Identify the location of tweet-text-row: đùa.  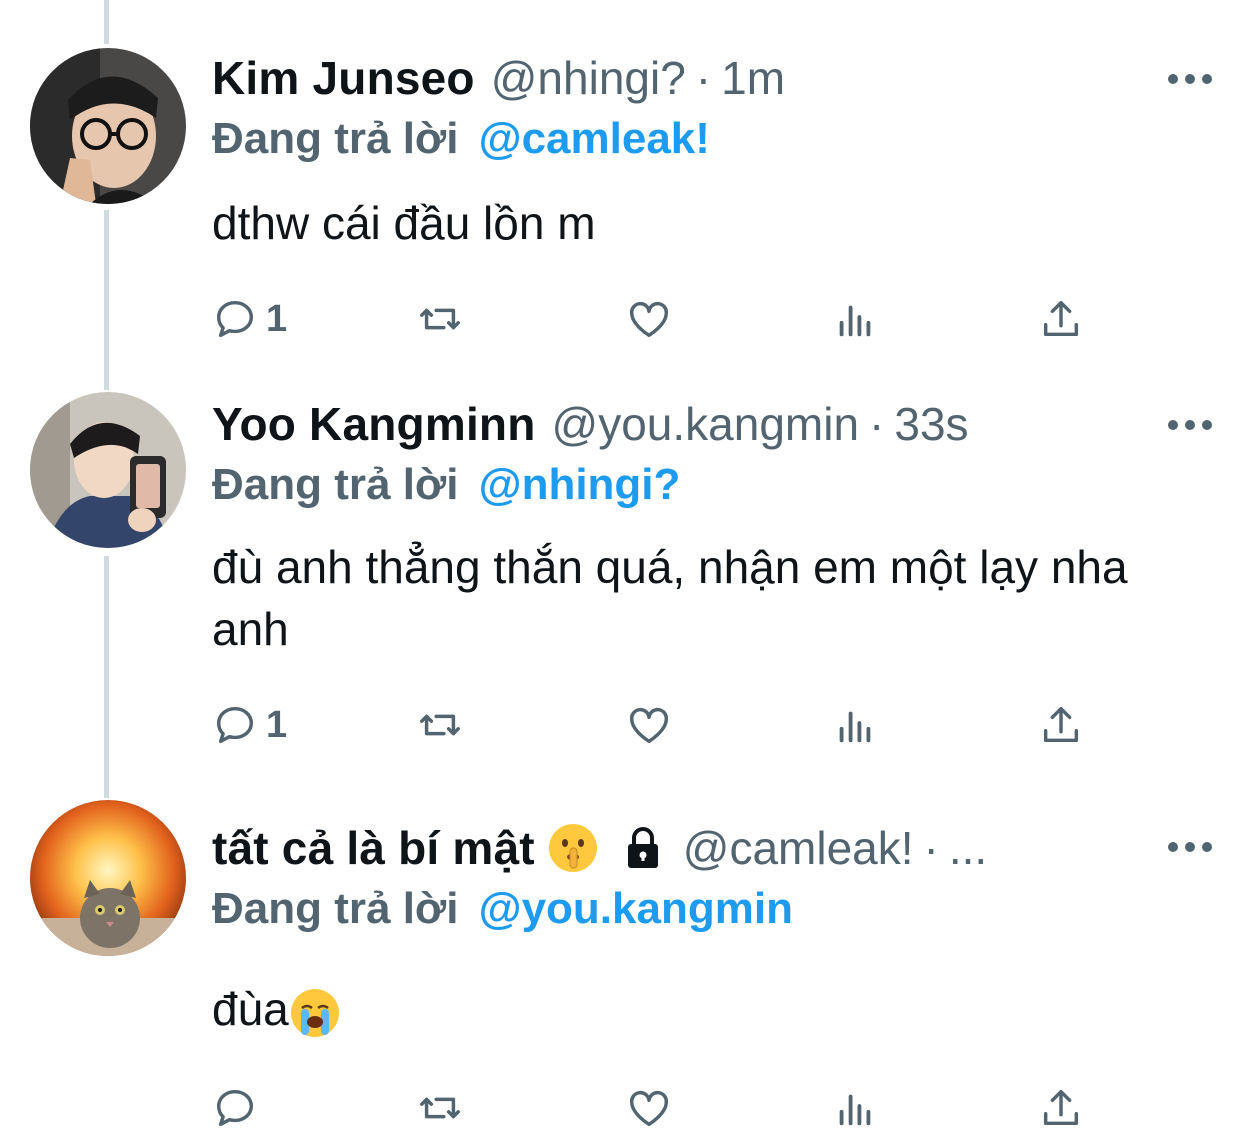
(687, 1009).